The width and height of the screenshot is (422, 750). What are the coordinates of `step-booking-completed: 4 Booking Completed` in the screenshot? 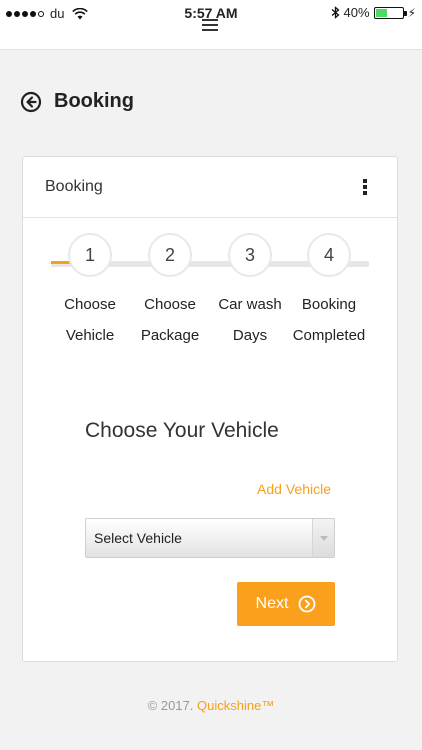 It's located at (329, 292).